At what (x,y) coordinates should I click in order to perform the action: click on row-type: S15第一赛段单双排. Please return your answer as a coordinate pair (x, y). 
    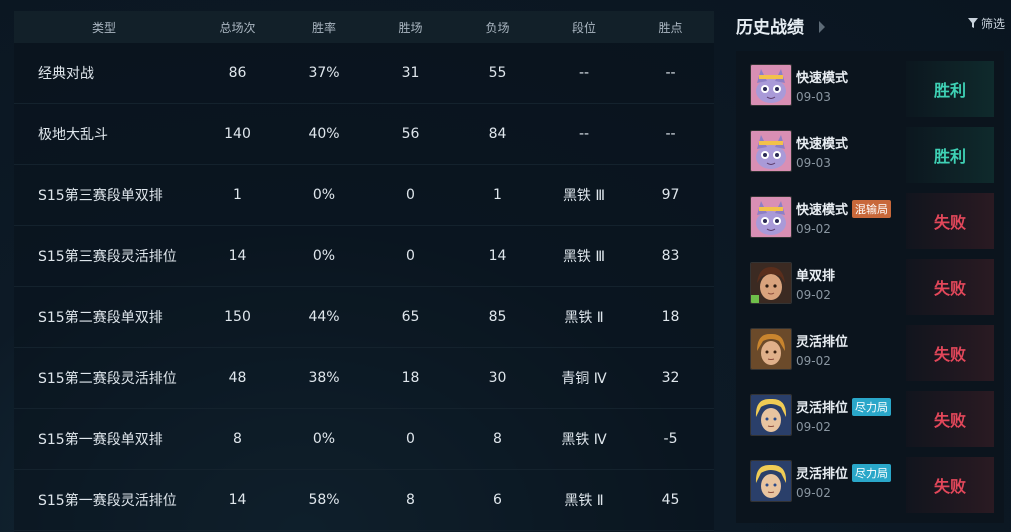
    Looking at the image, I should click on (100, 440).